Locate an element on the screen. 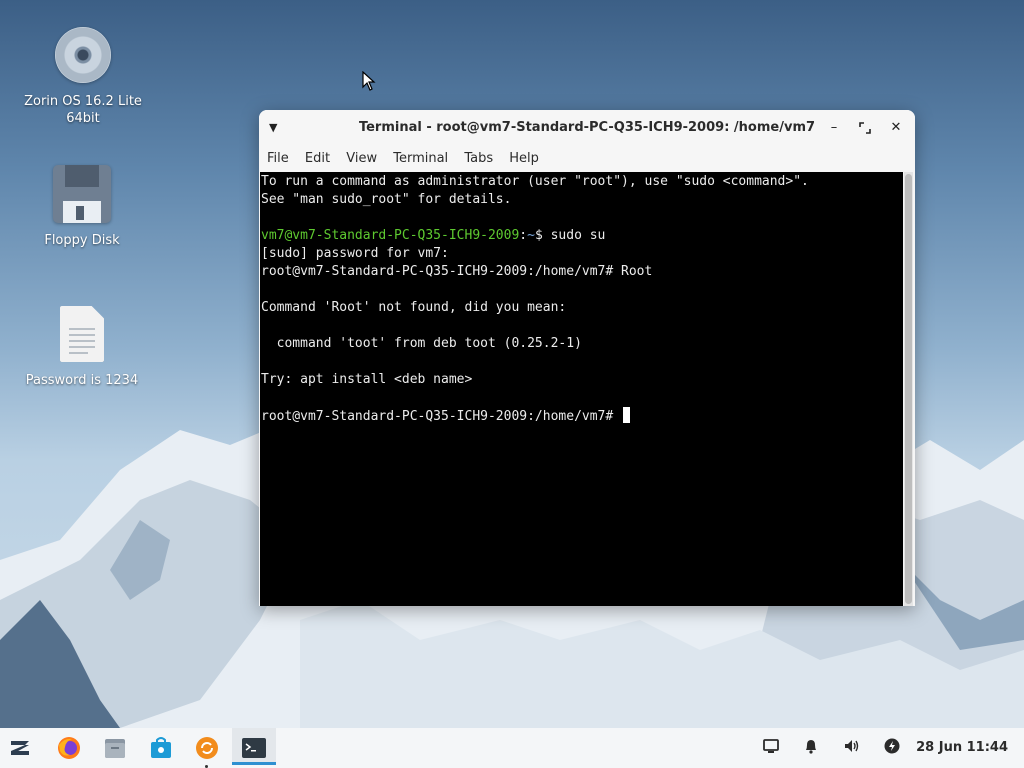 The image size is (1024, 768). prompt-path: ~ is located at coordinates (531, 235).